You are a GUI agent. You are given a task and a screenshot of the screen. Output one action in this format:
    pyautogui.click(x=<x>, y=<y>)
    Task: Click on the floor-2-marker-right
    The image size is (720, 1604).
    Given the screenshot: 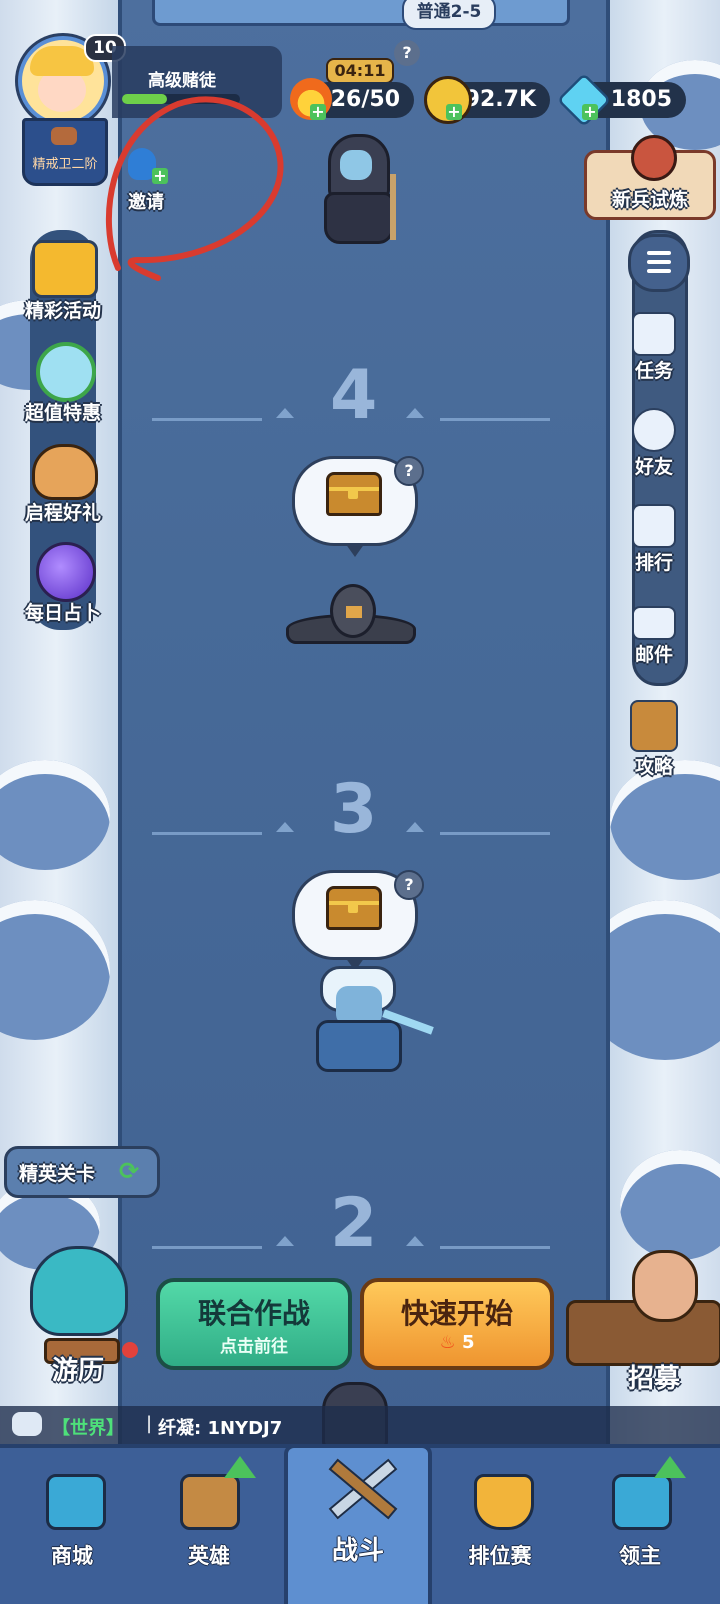 What is the action you would take?
    pyautogui.click(x=415, y=1241)
    